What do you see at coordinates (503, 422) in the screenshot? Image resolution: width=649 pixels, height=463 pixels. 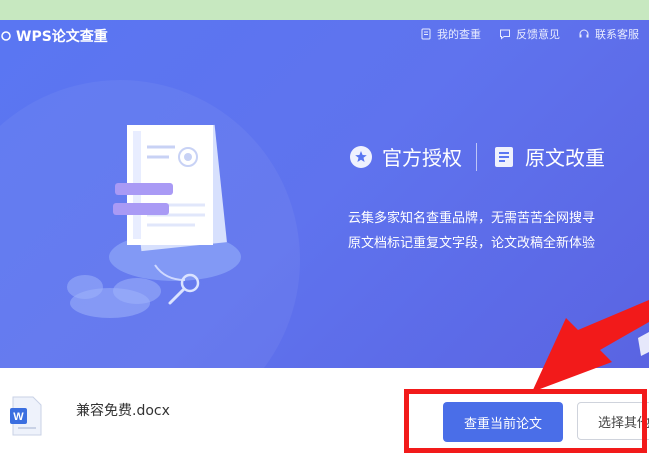 I see `check-current-paper-button: 查重当前论文` at bounding box center [503, 422].